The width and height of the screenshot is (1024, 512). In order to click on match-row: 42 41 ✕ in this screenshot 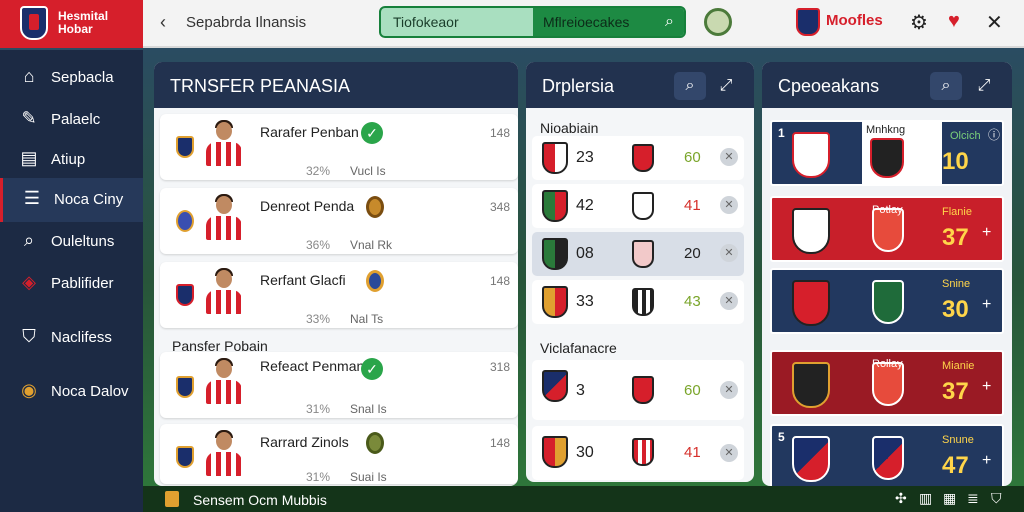, I will do `click(638, 206)`.